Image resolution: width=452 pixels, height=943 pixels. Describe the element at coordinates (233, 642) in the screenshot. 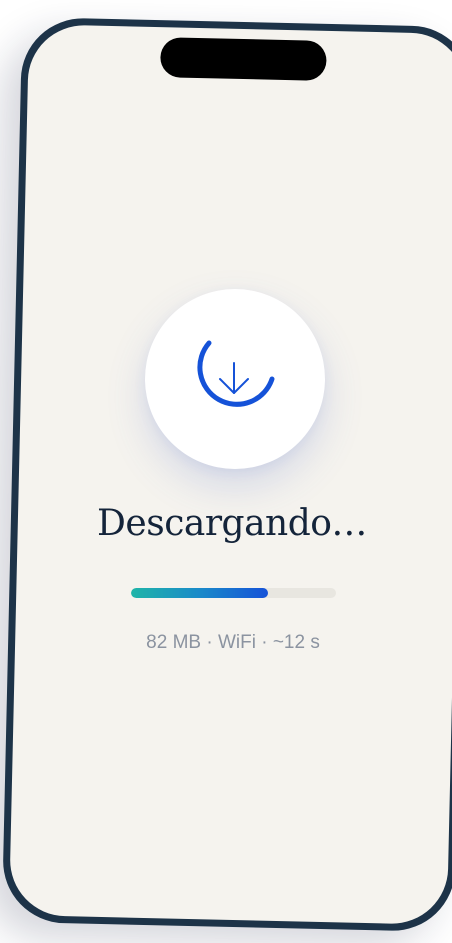

I see `download-meta: 82 MB · WiFi · ~12 s` at that location.